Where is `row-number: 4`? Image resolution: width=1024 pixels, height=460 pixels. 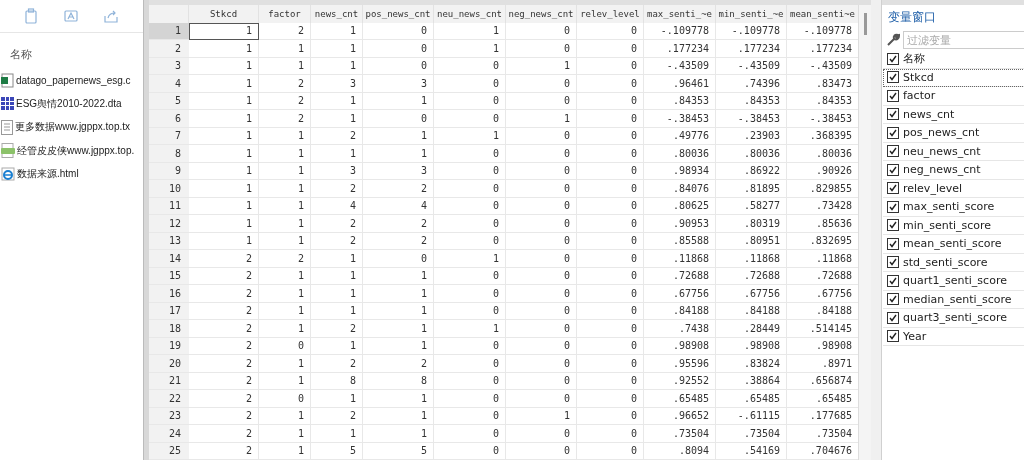 row-number: 4 is located at coordinates (169, 84).